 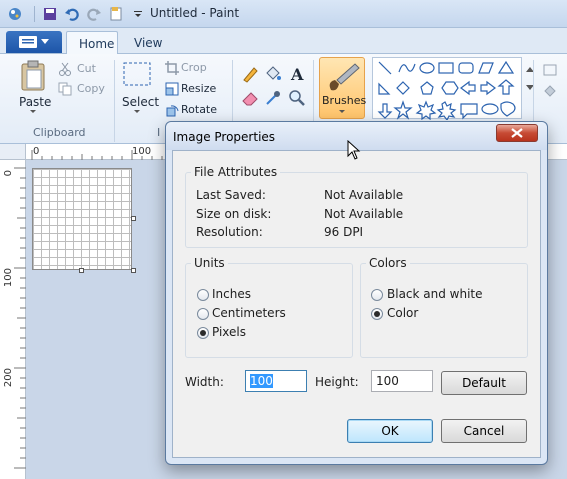 What do you see at coordinates (387, 381) in the screenshot?
I see `height-value: 100` at bounding box center [387, 381].